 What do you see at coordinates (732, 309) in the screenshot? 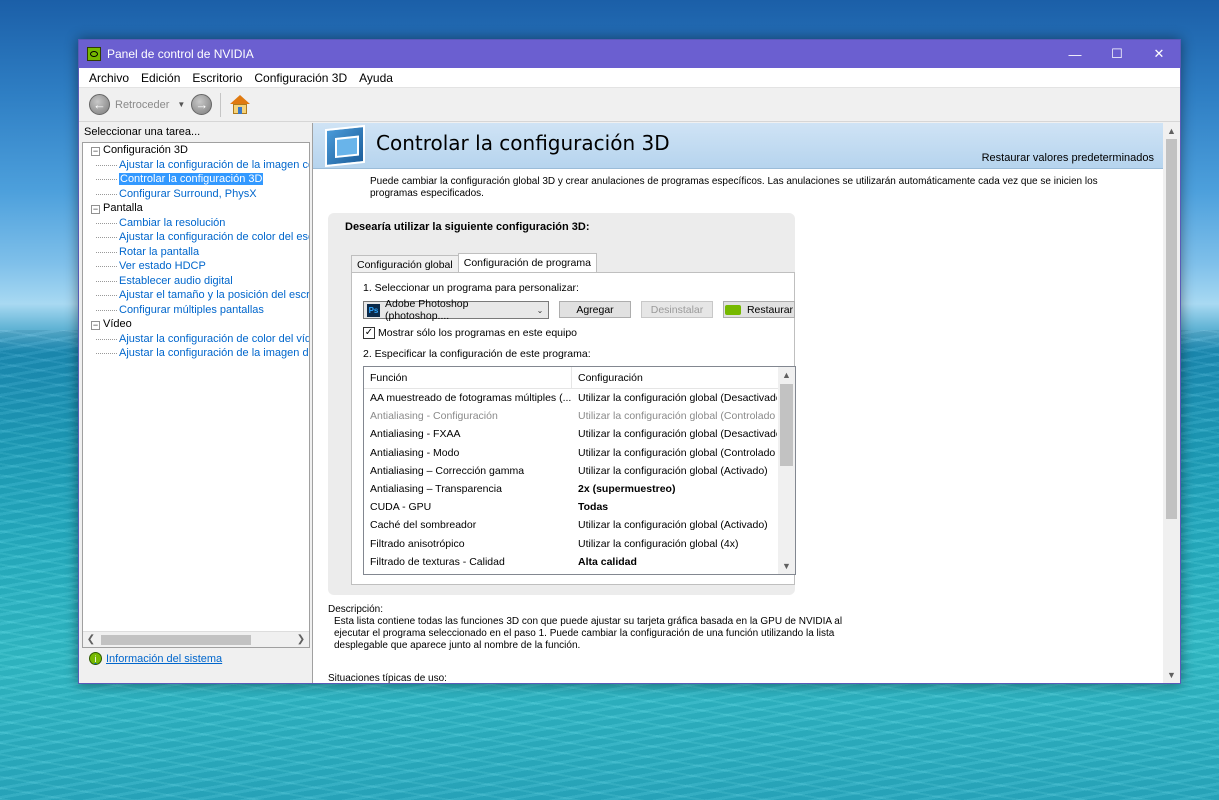
I see `nvidia-logo-icon` at bounding box center [732, 309].